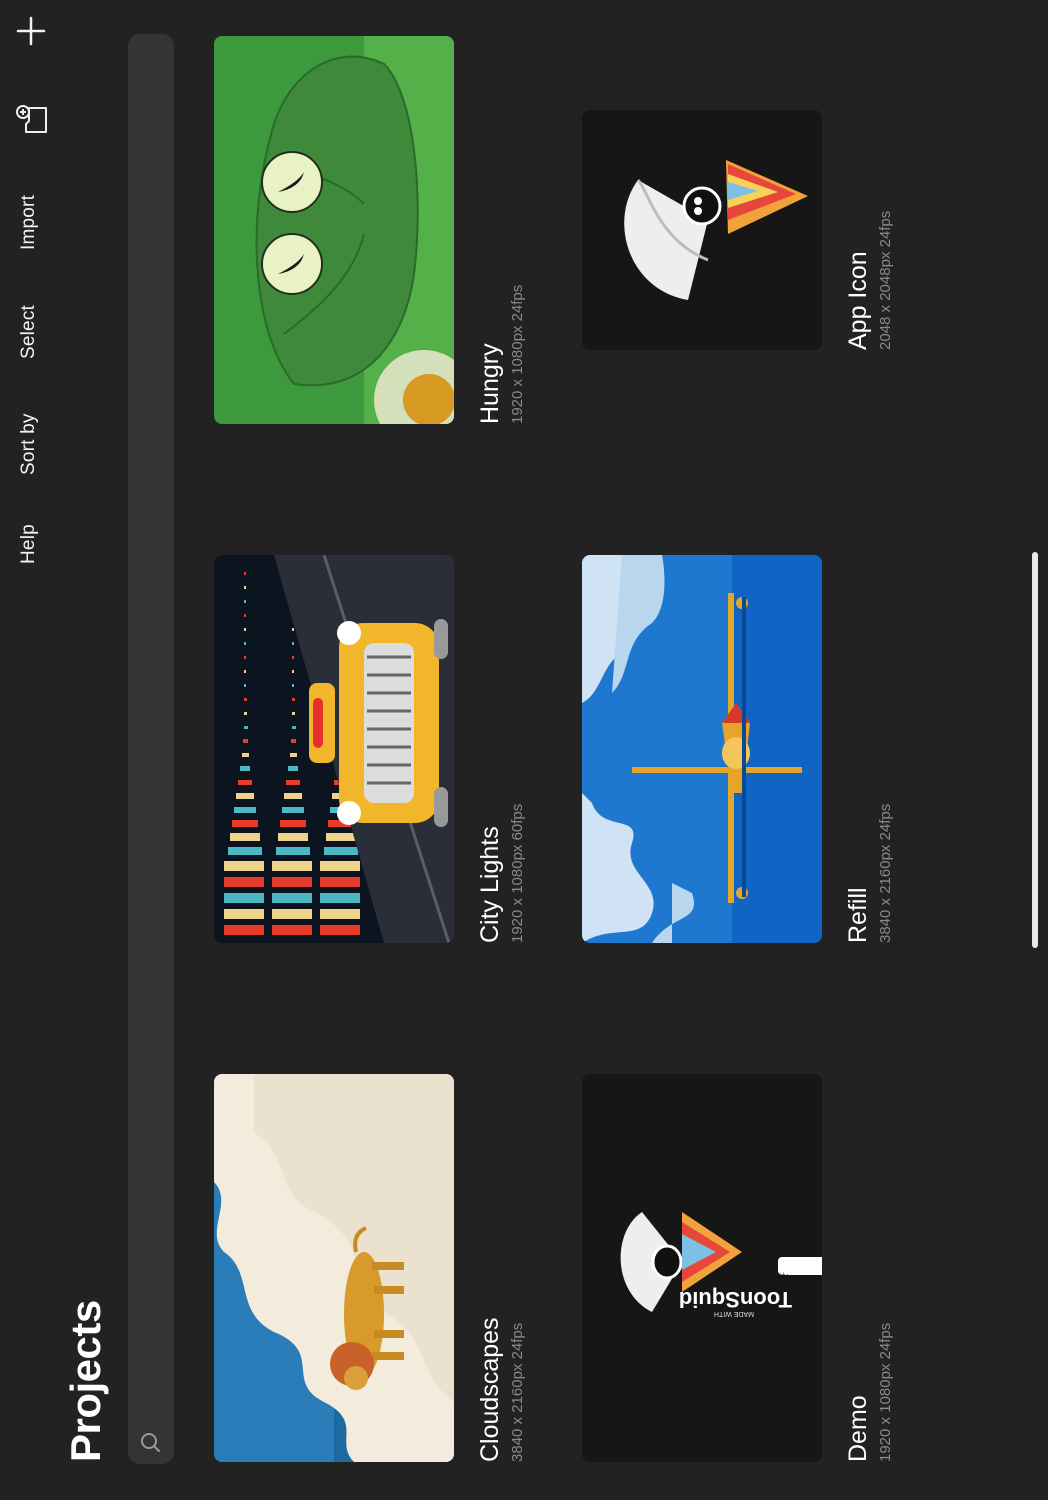 This screenshot has height=1500, width=1048. Describe the element at coordinates (702, 1268) in the screenshot. I see `project-thumbnail: MADE WITH ToonSquid App Store` at that location.